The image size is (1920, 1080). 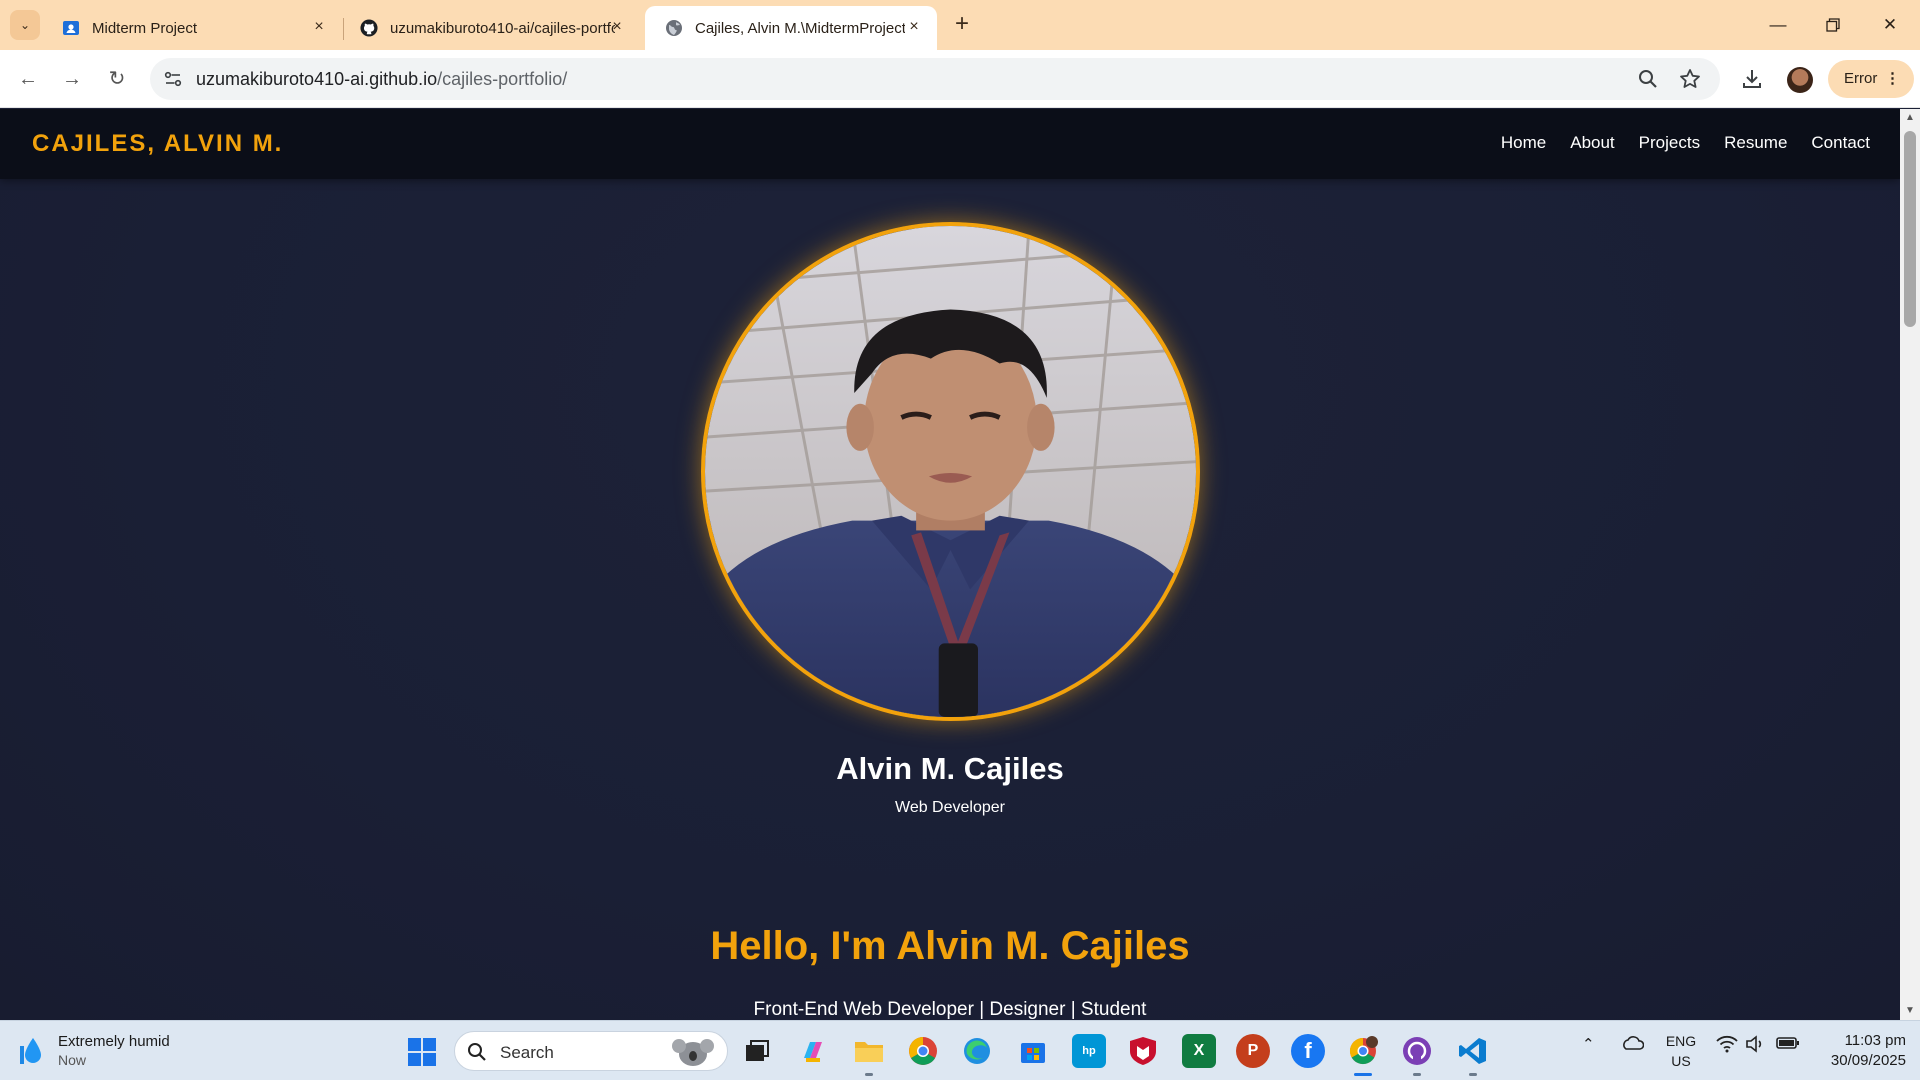 What do you see at coordinates (869, 1051) in the screenshot?
I see `file-explorer-icon` at bounding box center [869, 1051].